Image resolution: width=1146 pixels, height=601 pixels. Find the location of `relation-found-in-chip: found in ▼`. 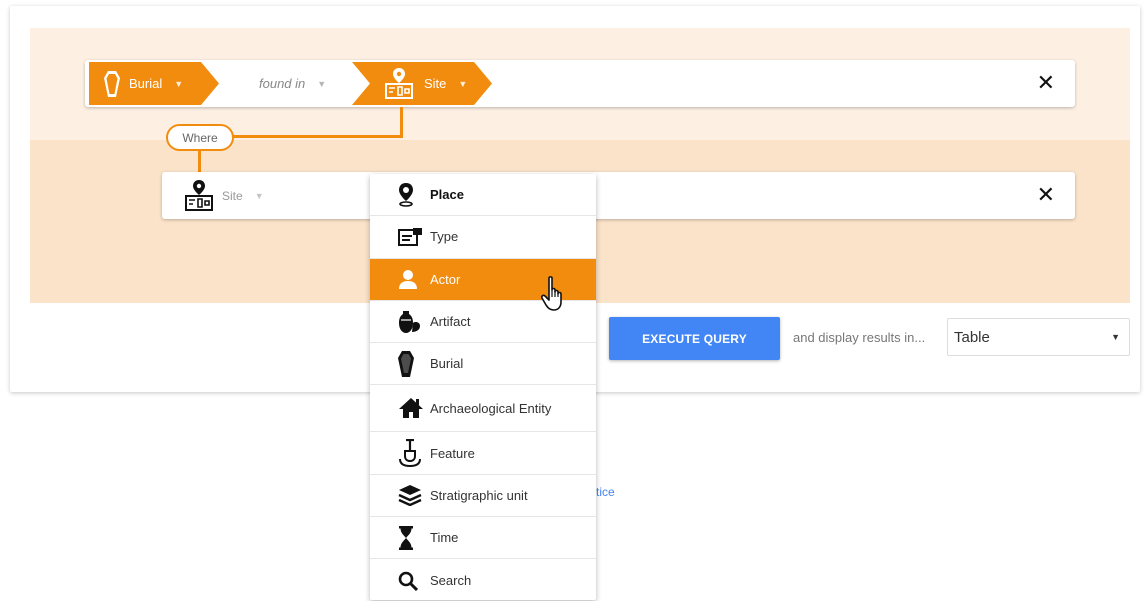

relation-found-in-chip: found in ▼ is located at coordinates (289, 83).